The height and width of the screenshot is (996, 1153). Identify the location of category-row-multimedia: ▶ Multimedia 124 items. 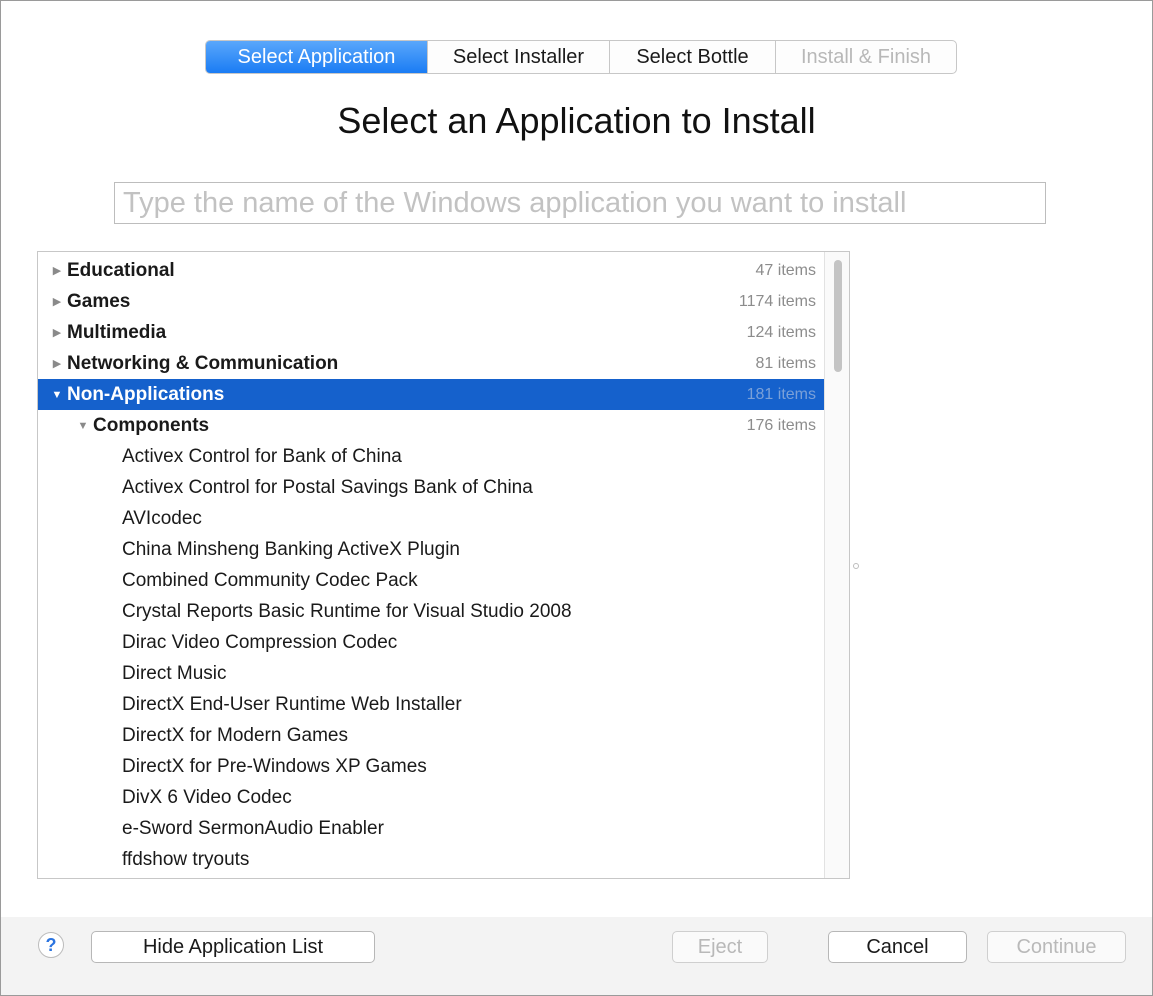
(431, 332).